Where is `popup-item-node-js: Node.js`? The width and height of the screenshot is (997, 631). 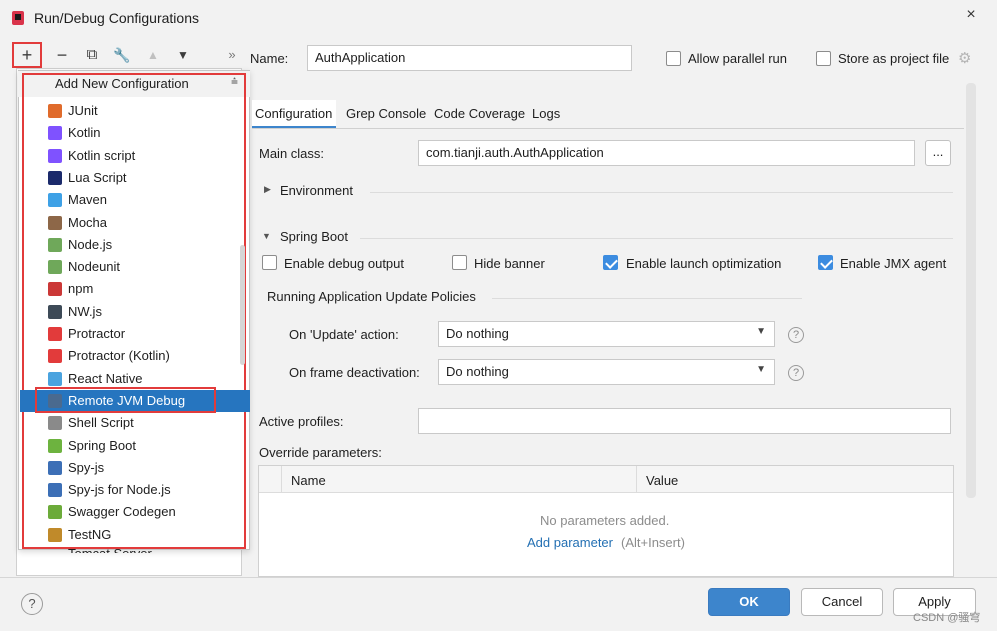
popup-item-node-js: Node.js is located at coordinates (135, 245).